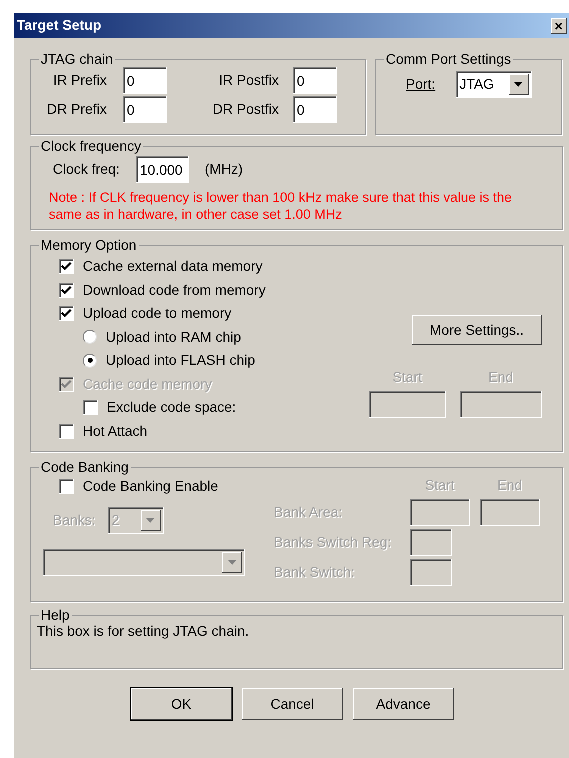 This screenshot has height=758, width=569. I want to click on field-label: DR Postfix, so click(246, 109).